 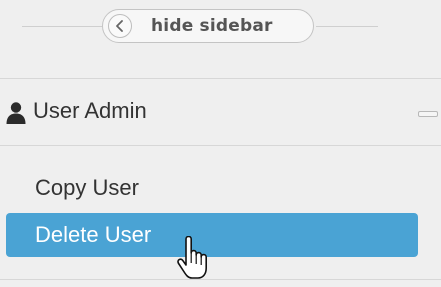 What do you see at coordinates (120, 26) in the screenshot?
I see `chevron-left-icon` at bounding box center [120, 26].